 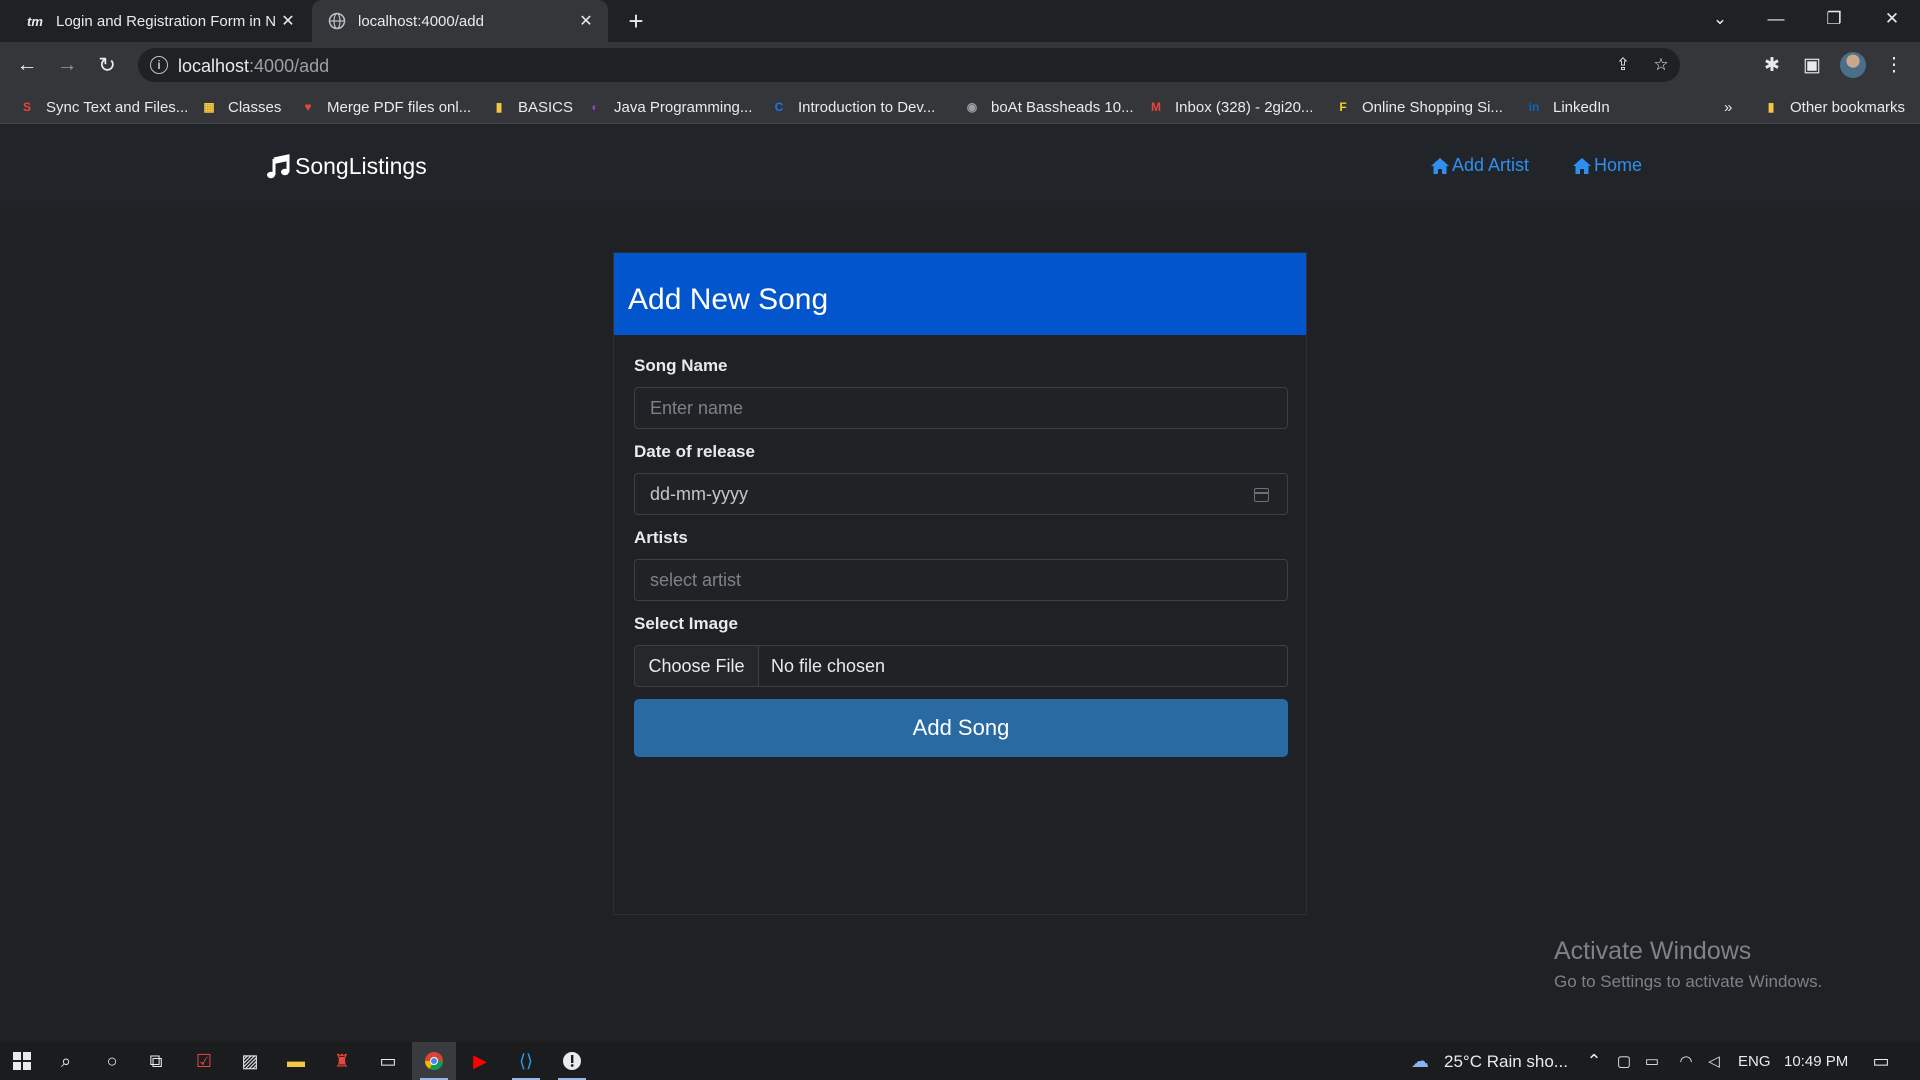 I want to click on brand-link: SongListings, so click(x=346, y=166).